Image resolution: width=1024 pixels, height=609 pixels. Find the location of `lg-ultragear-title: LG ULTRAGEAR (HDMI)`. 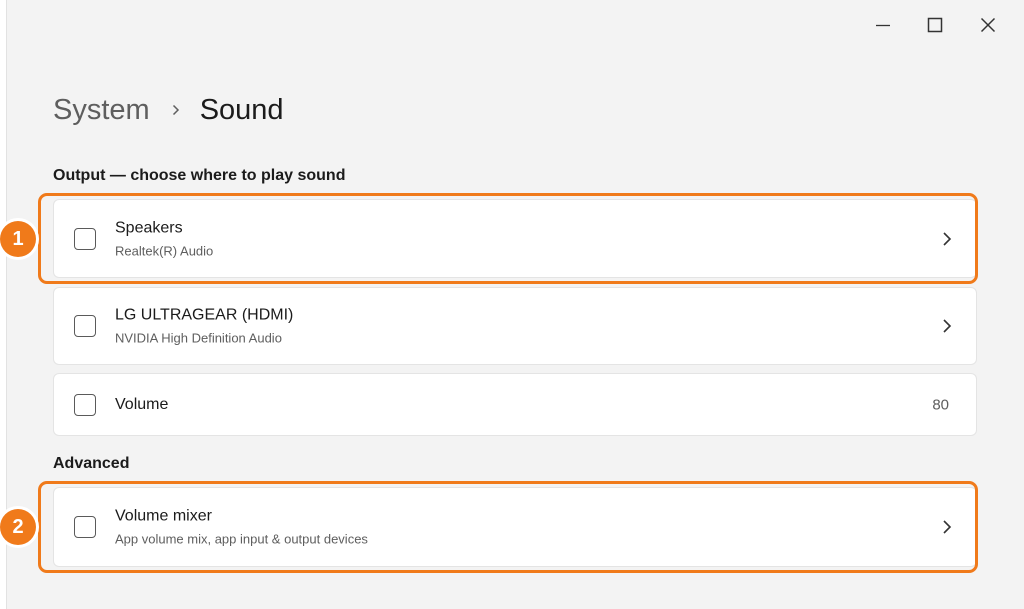

lg-ultragear-title: LG ULTRAGEAR (HDMI) is located at coordinates (204, 315).